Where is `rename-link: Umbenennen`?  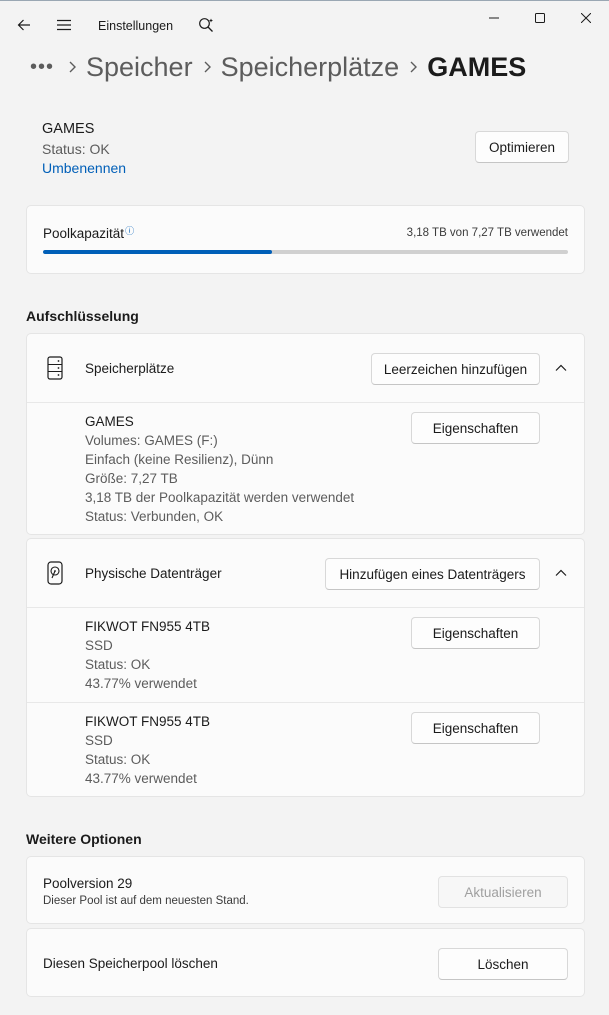
rename-link: Umbenennen is located at coordinates (84, 168).